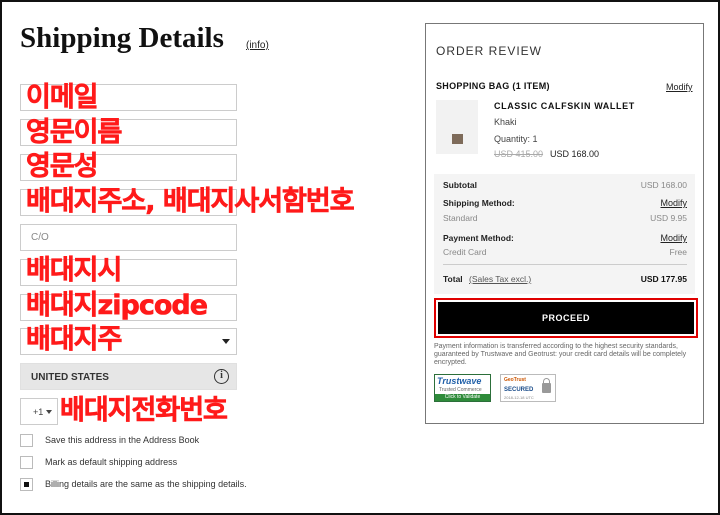 This screenshot has width=720, height=515. What do you see at coordinates (122, 440) in the screenshot?
I see `save-address-label: Save this address in the Address Book` at bounding box center [122, 440].